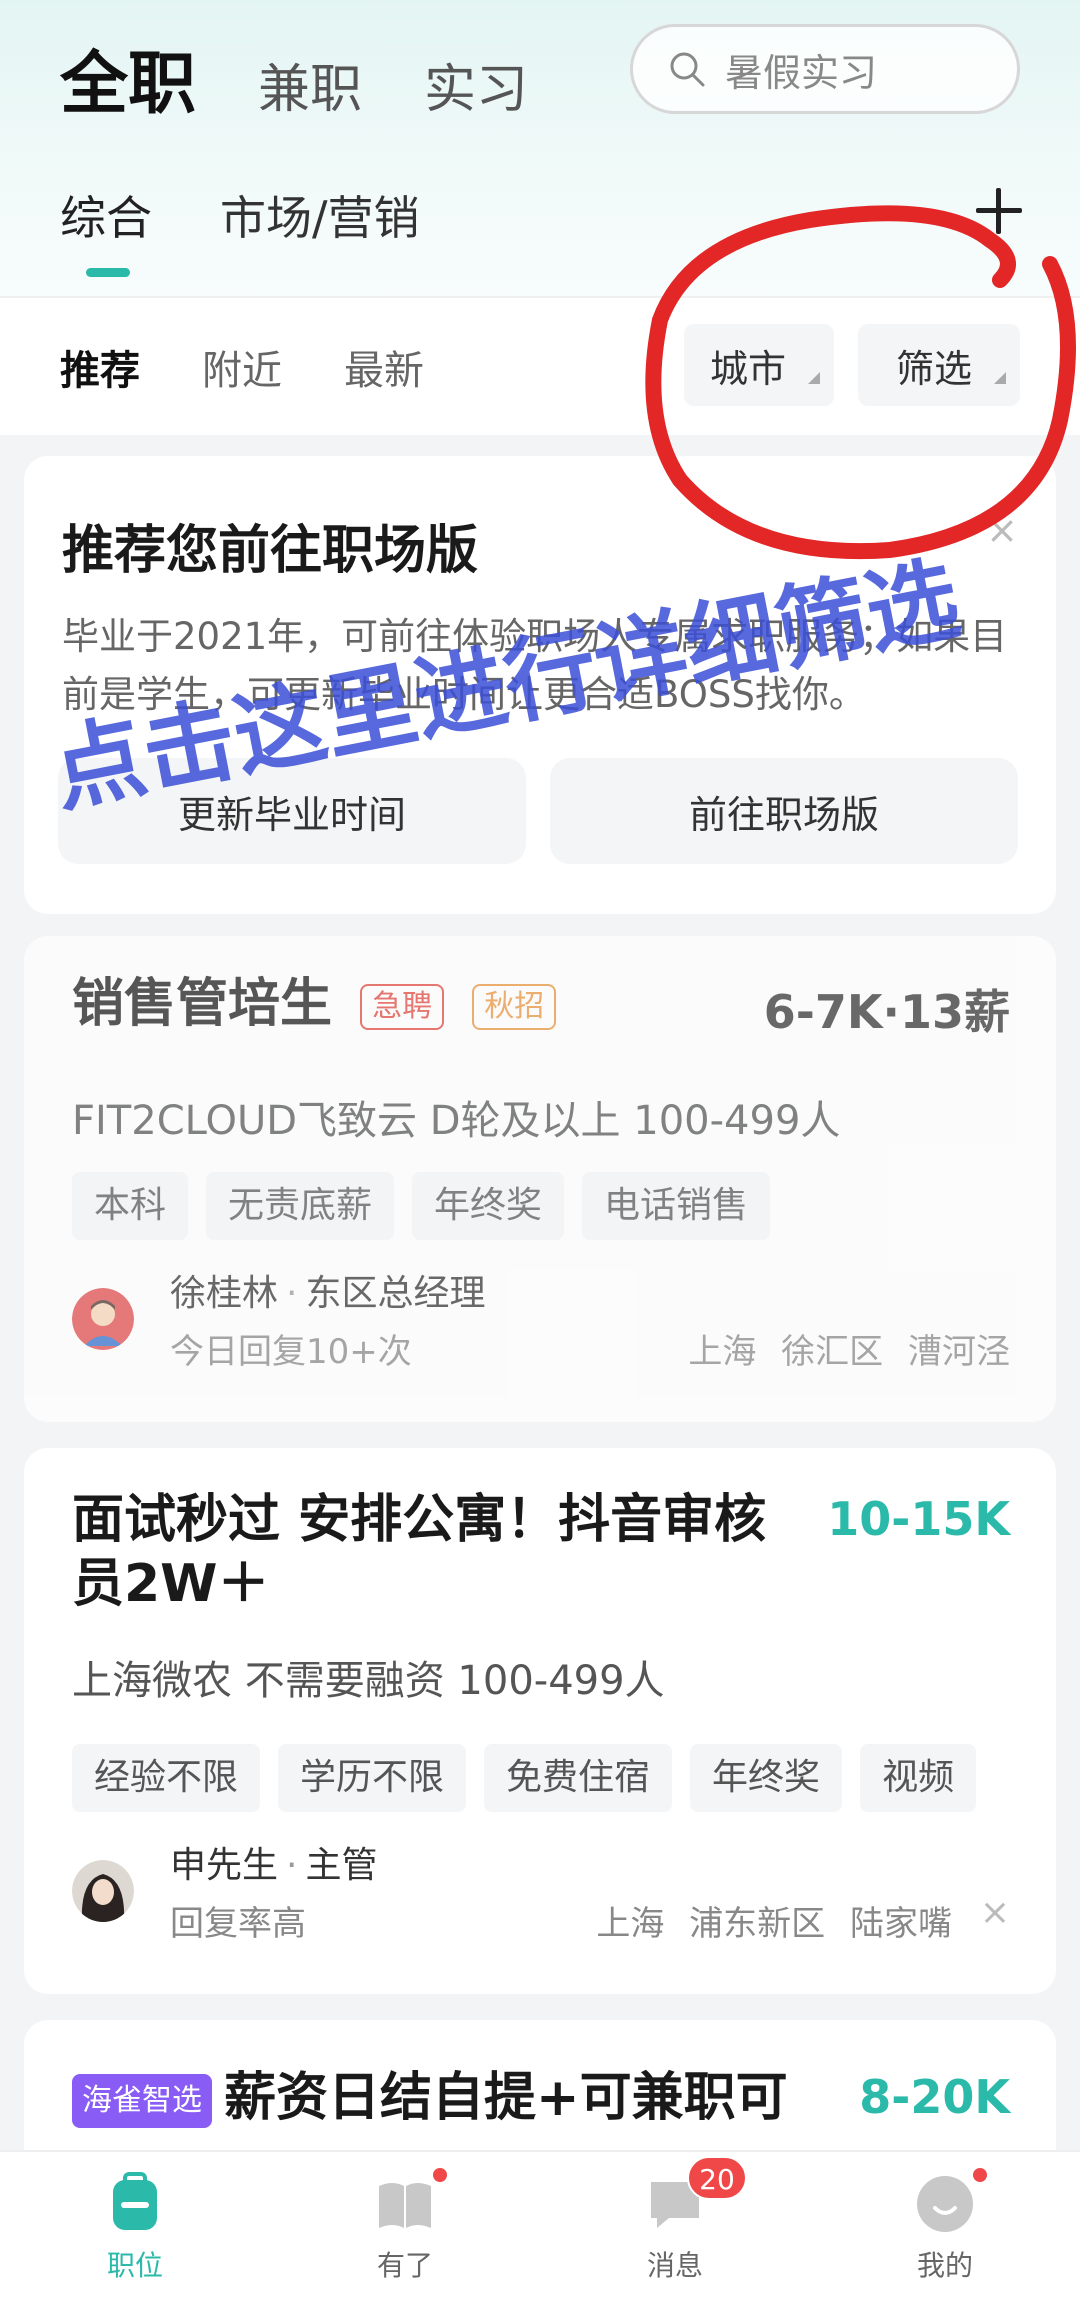  I want to click on nav-label: 职位, so click(134, 2265).